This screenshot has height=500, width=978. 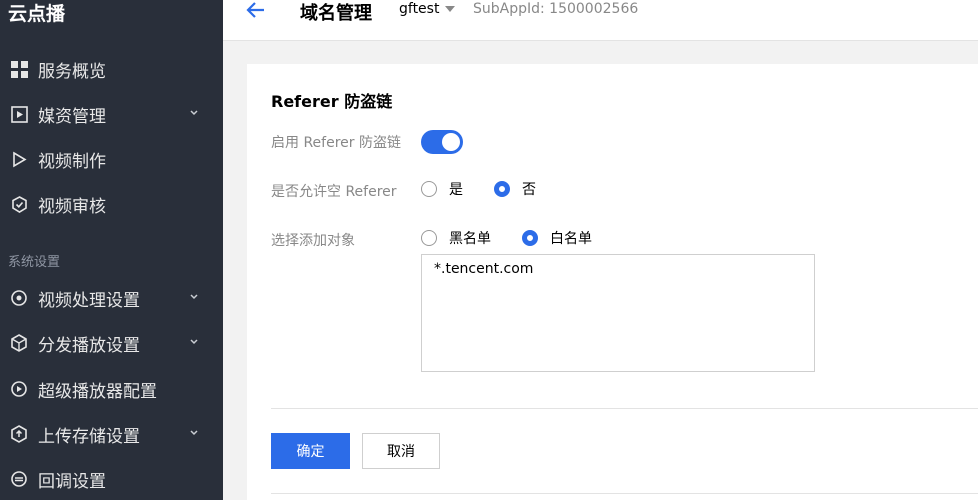 What do you see at coordinates (72, 481) in the screenshot?
I see `sidebar-item-label: 回调设置` at bounding box center [72, 481].